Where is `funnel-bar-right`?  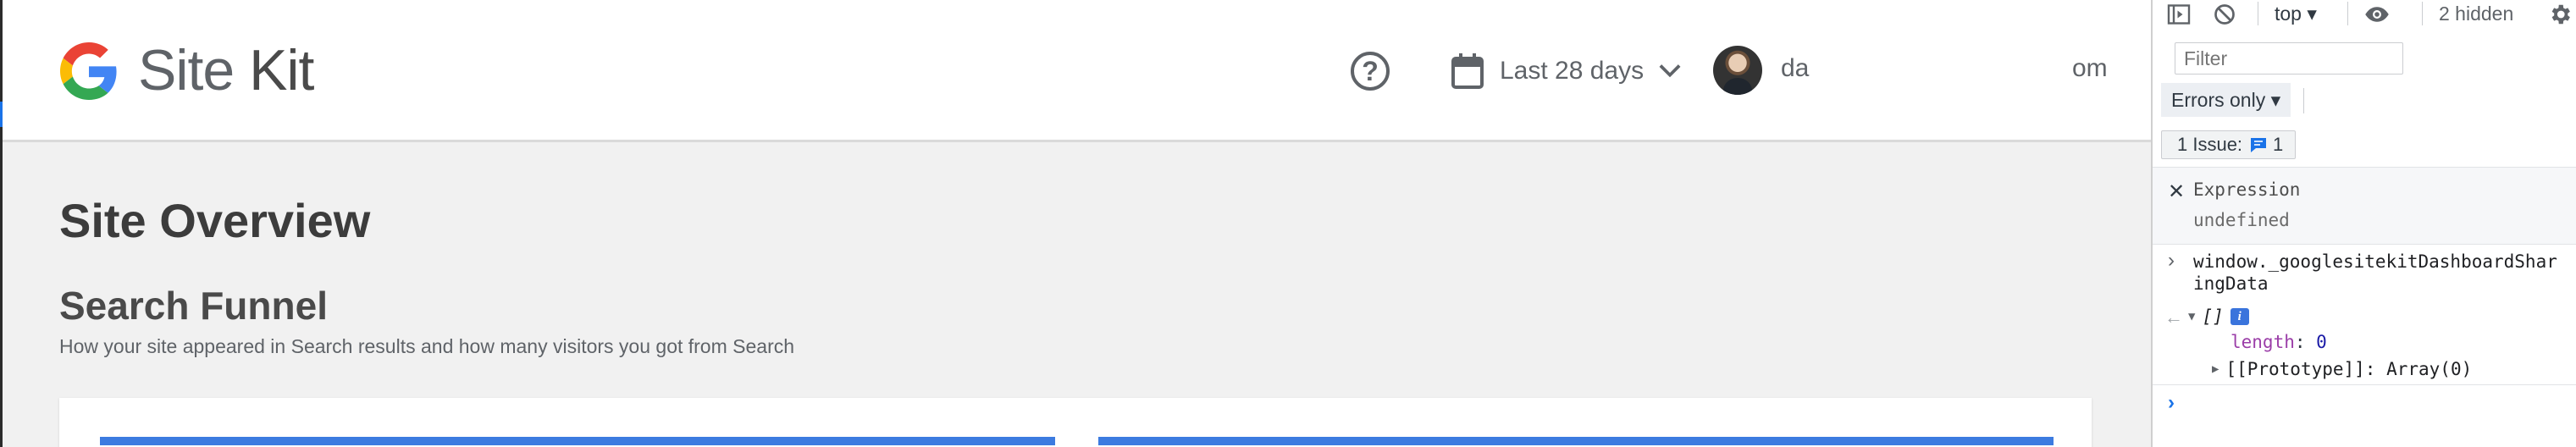
funnel-bar-right is located at coordinates (1576, 441).